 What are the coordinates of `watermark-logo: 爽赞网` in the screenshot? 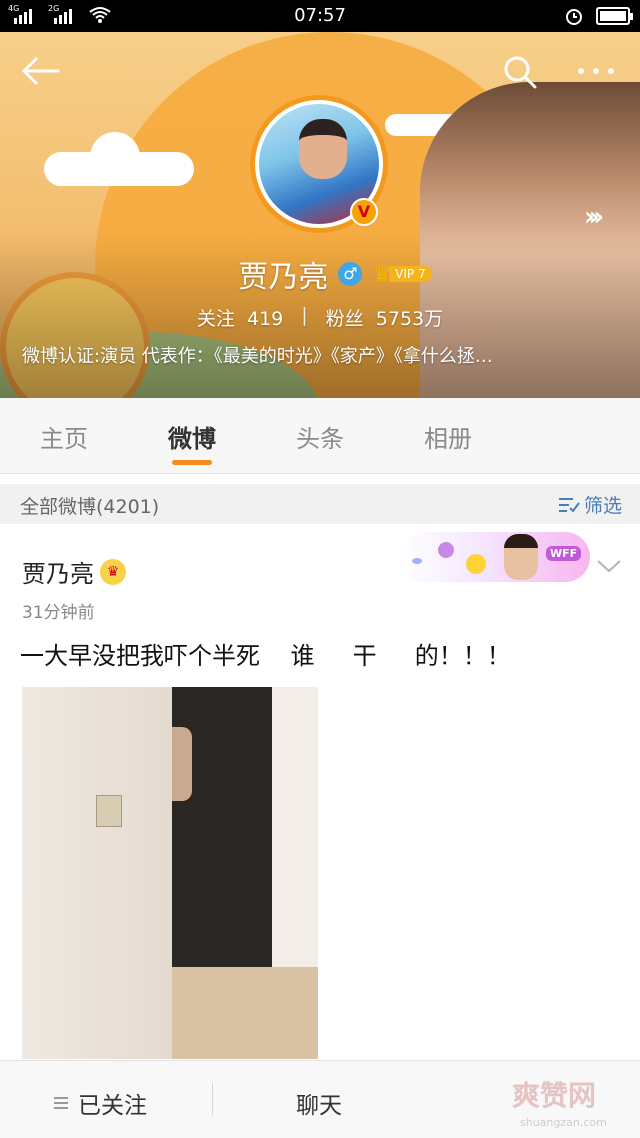 It's located at (554, 1095).